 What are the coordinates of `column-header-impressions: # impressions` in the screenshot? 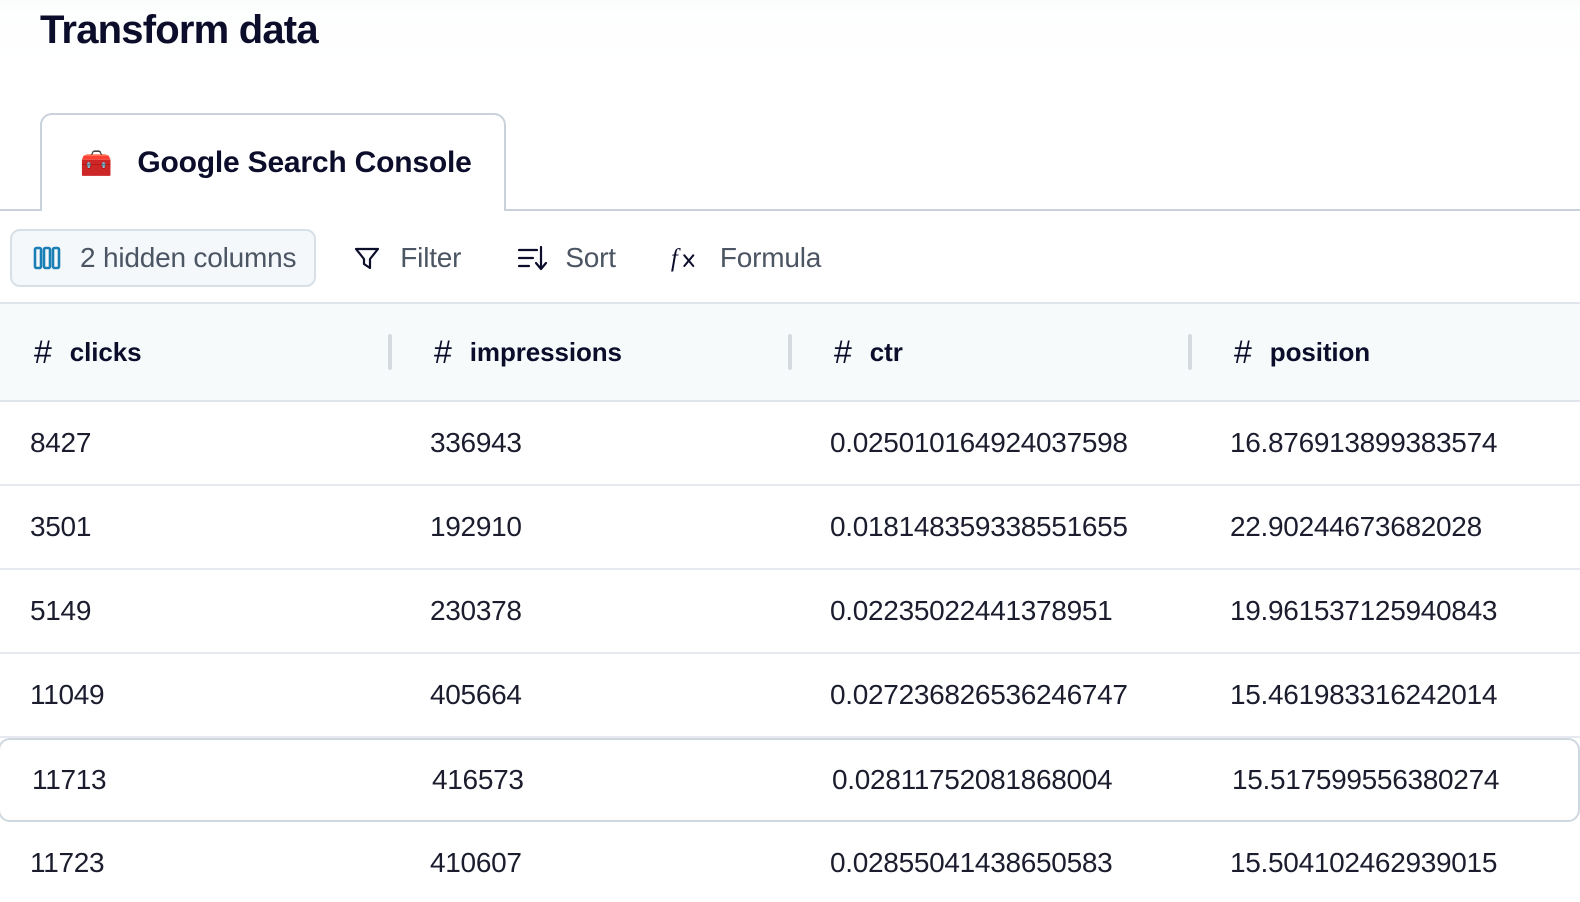 It's located at (600, 352).